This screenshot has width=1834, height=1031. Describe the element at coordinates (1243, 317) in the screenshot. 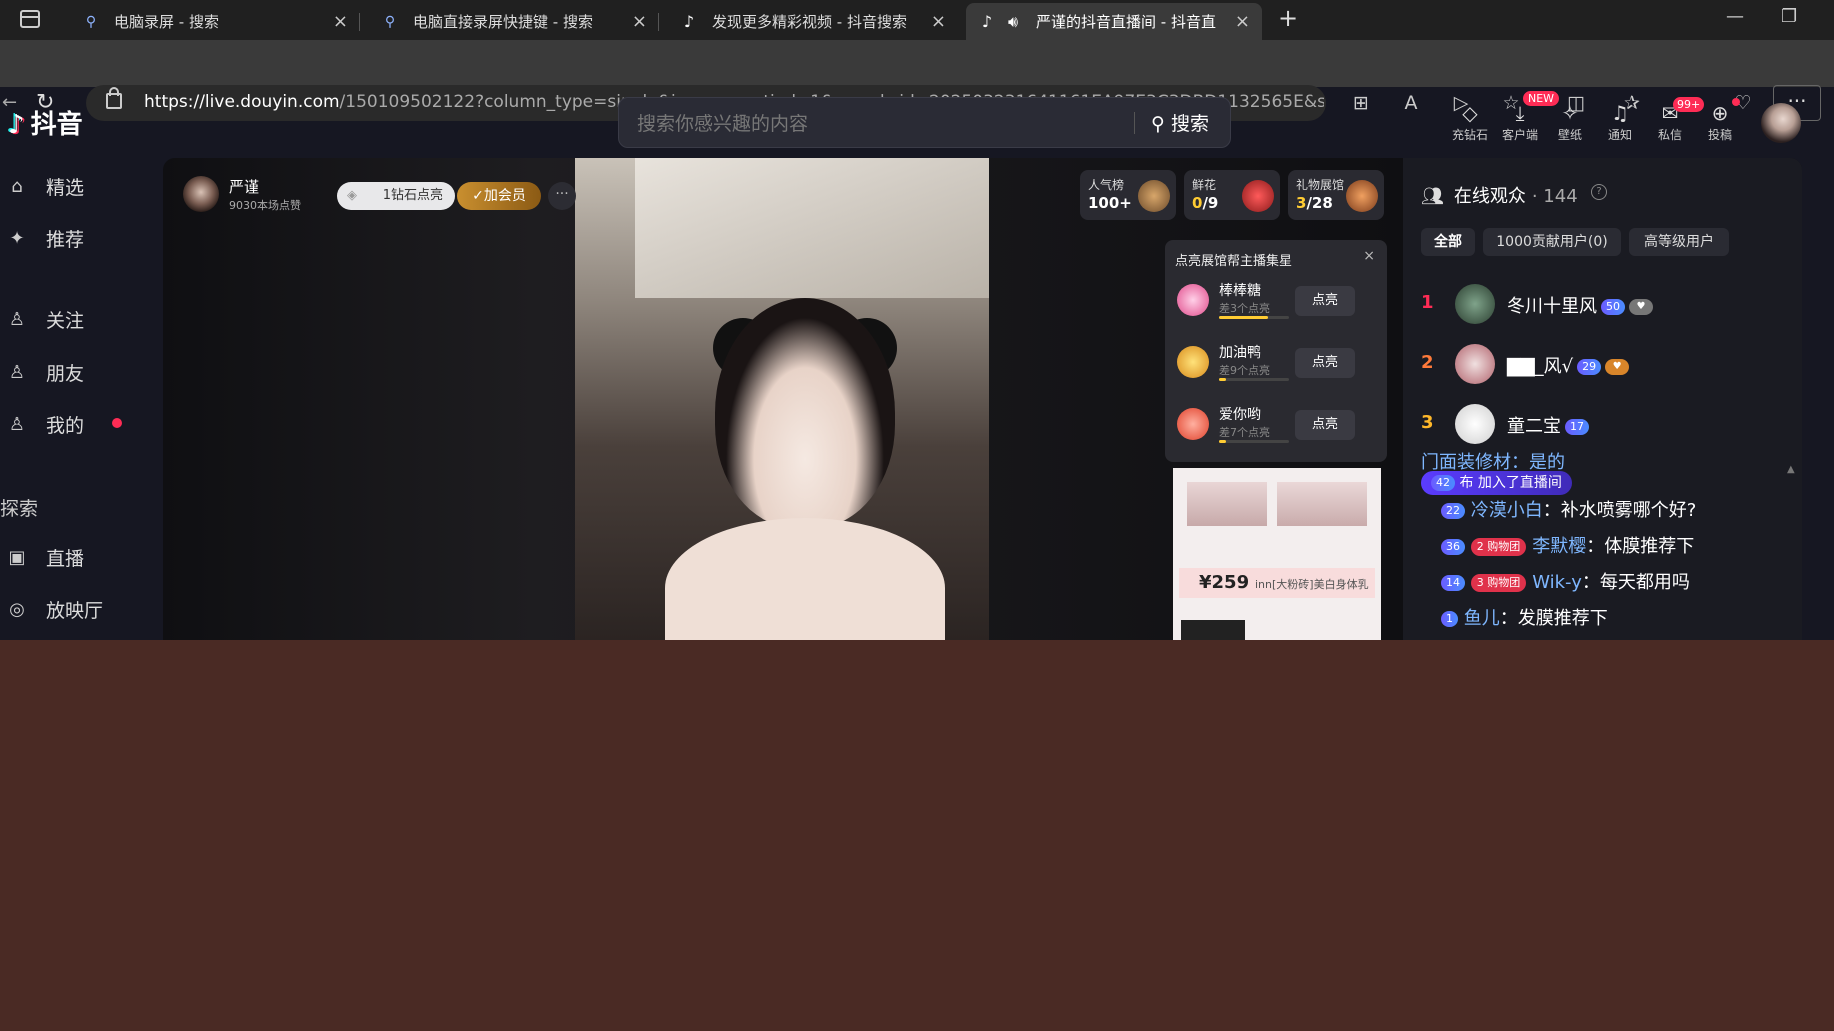

I see `gift-progress-fill` at that location.